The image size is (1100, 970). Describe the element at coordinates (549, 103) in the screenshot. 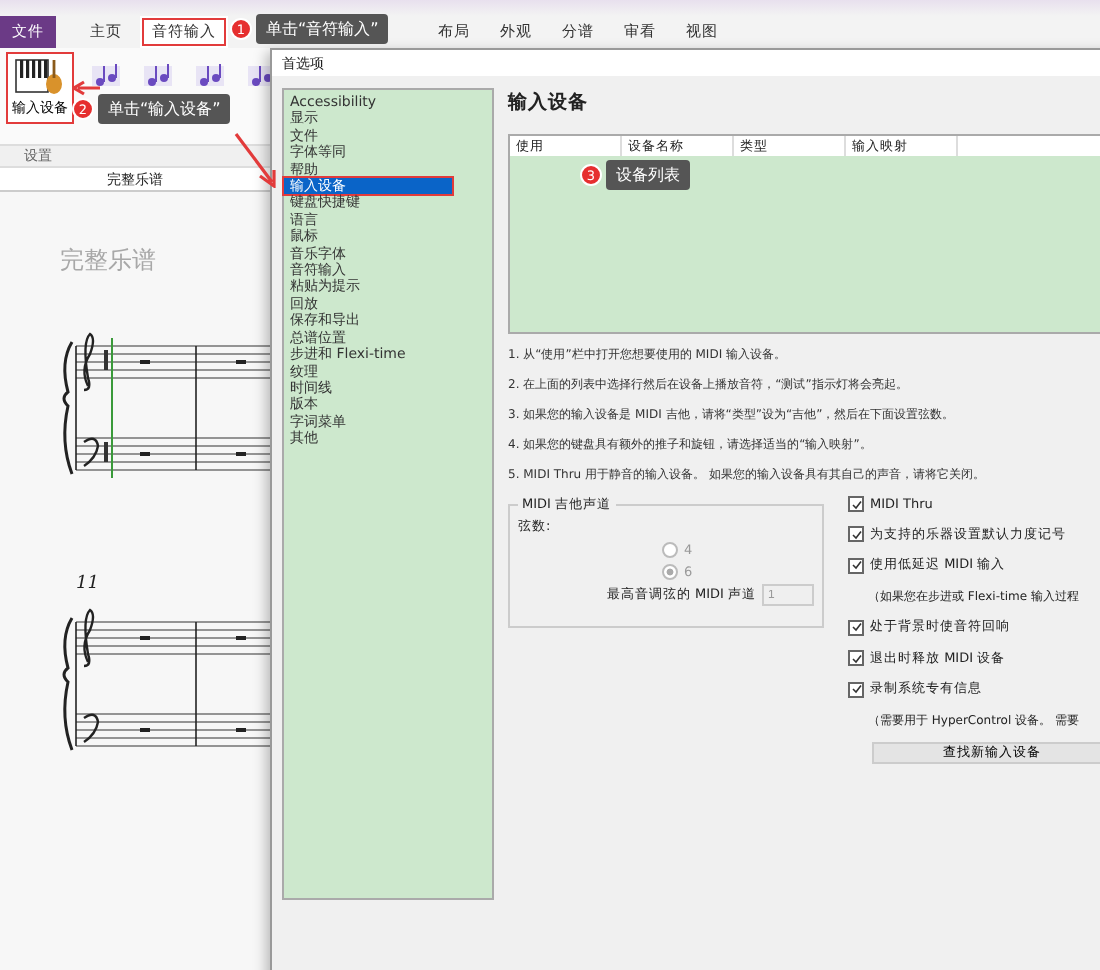

I see `section-heading: 输入设备` at that location.